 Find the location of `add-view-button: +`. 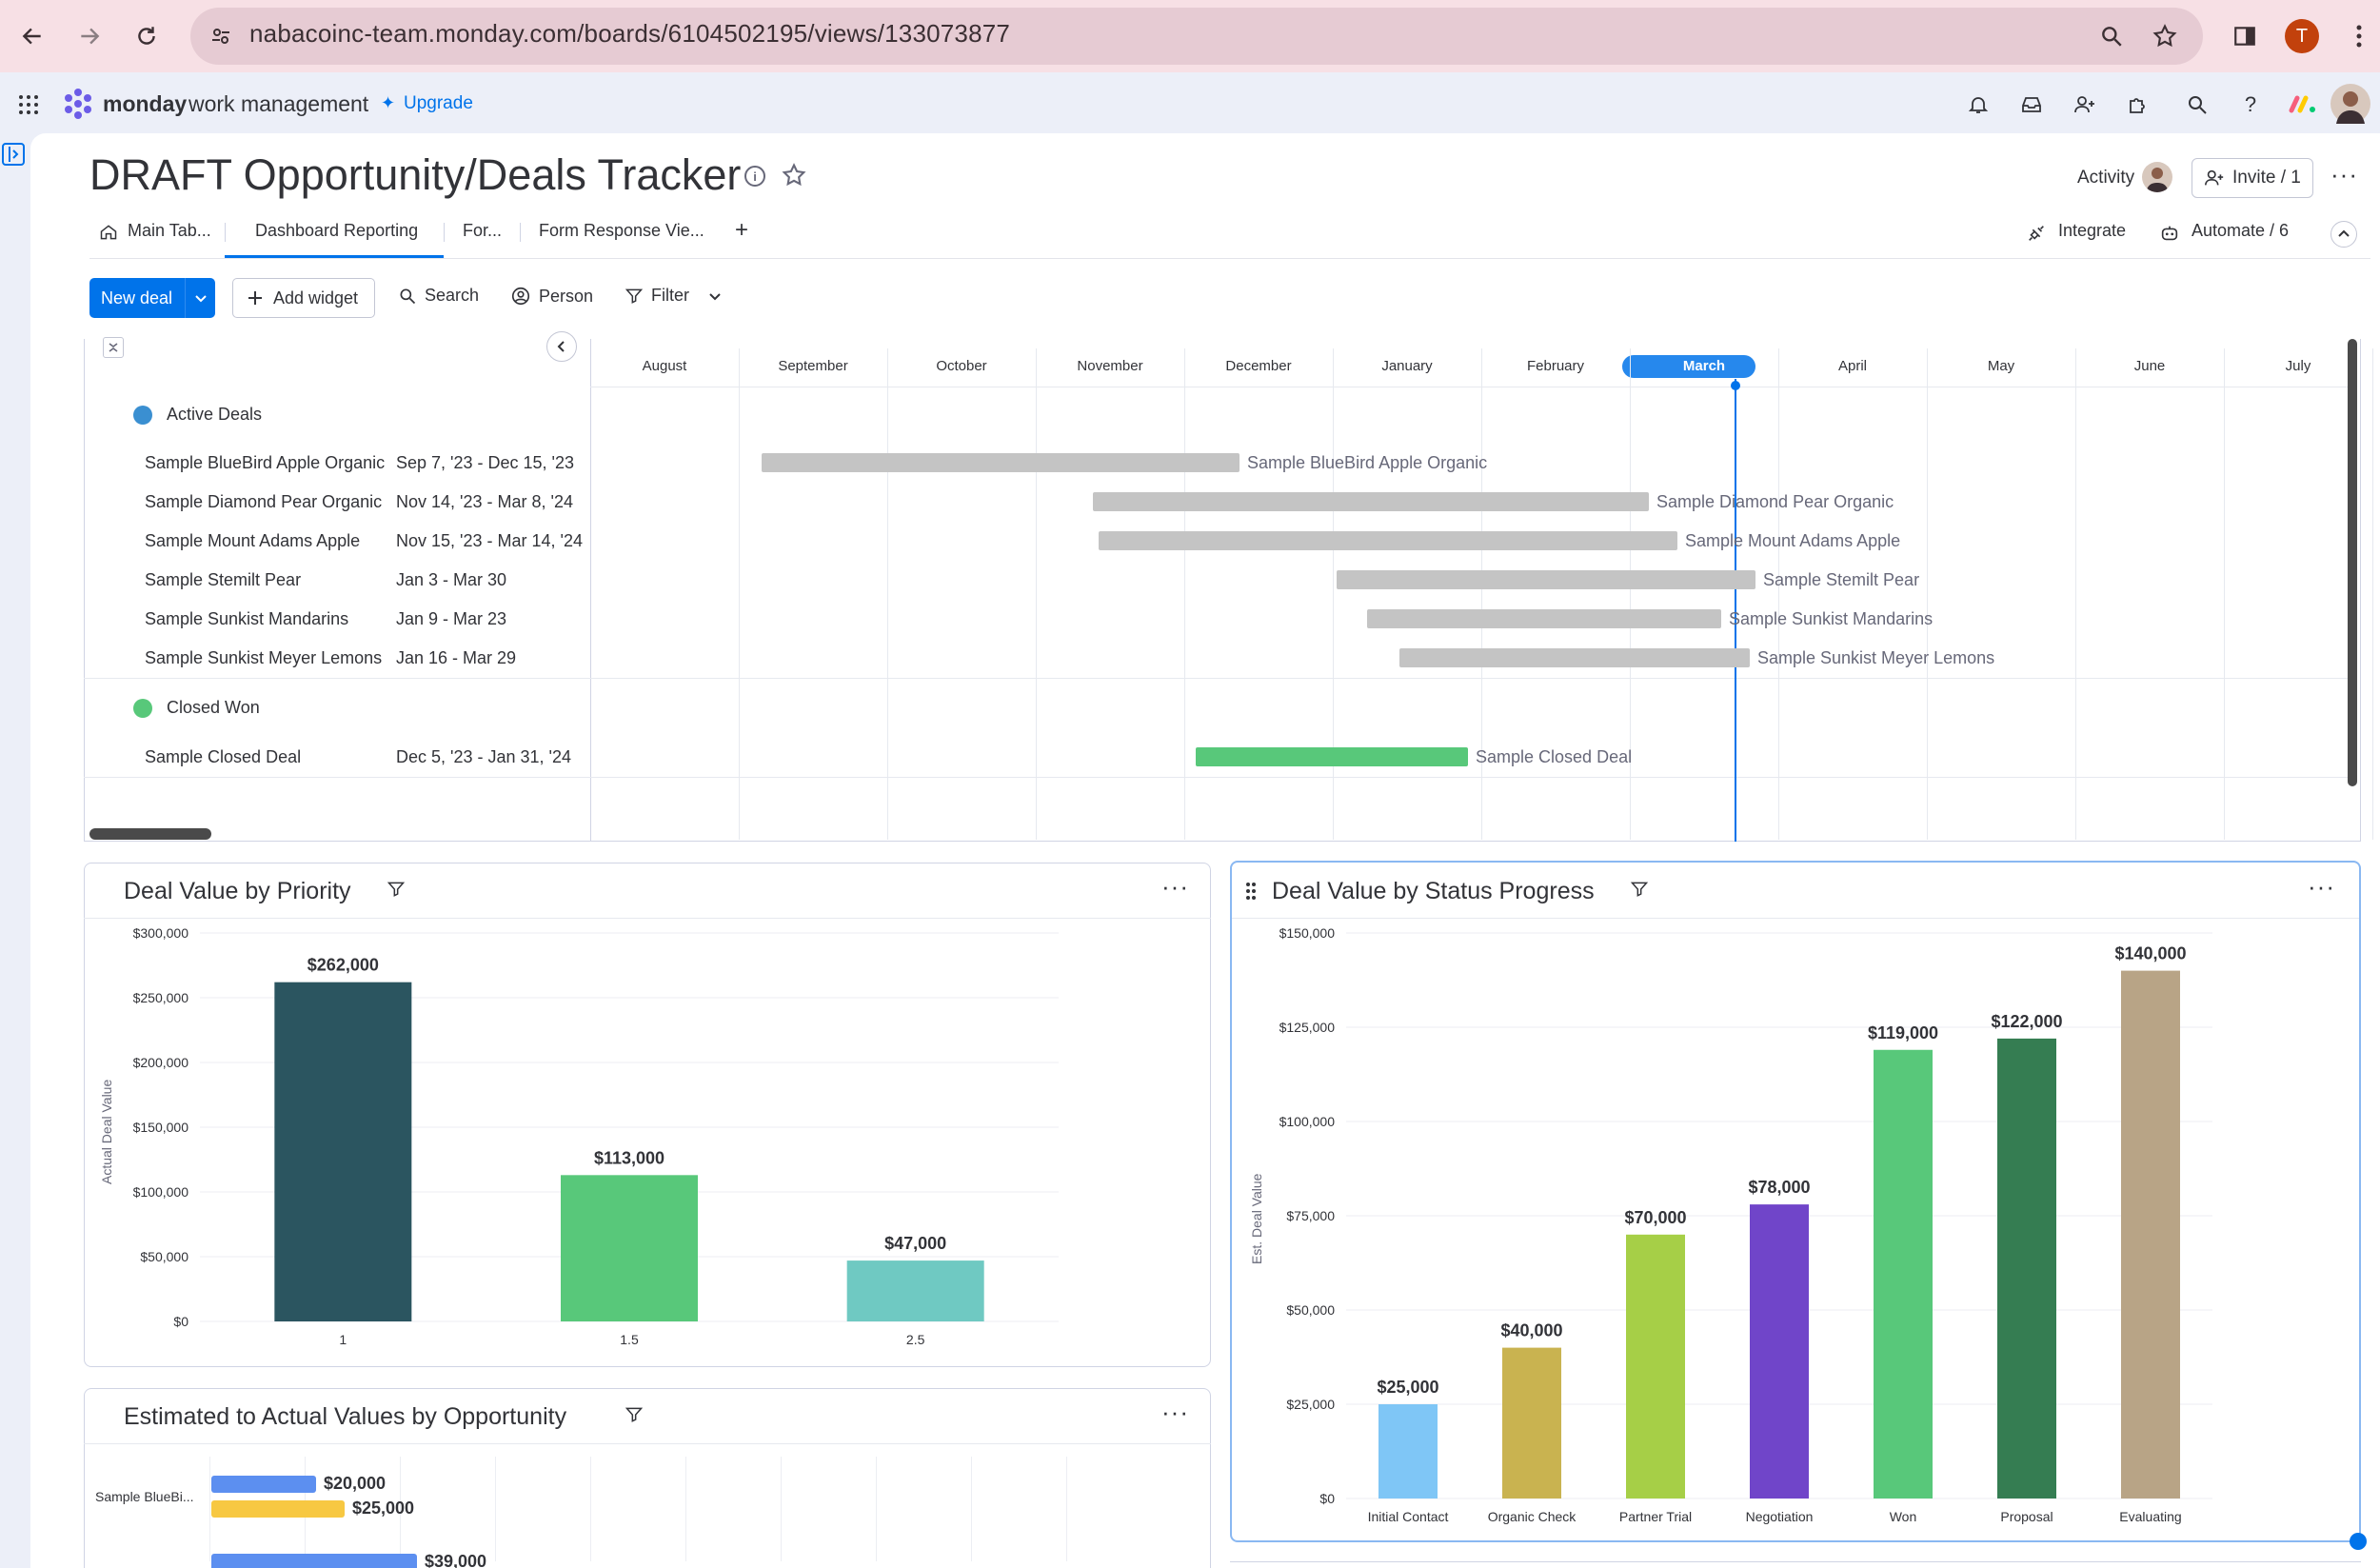

add-view-button: + is located at coordinates (741, 231).